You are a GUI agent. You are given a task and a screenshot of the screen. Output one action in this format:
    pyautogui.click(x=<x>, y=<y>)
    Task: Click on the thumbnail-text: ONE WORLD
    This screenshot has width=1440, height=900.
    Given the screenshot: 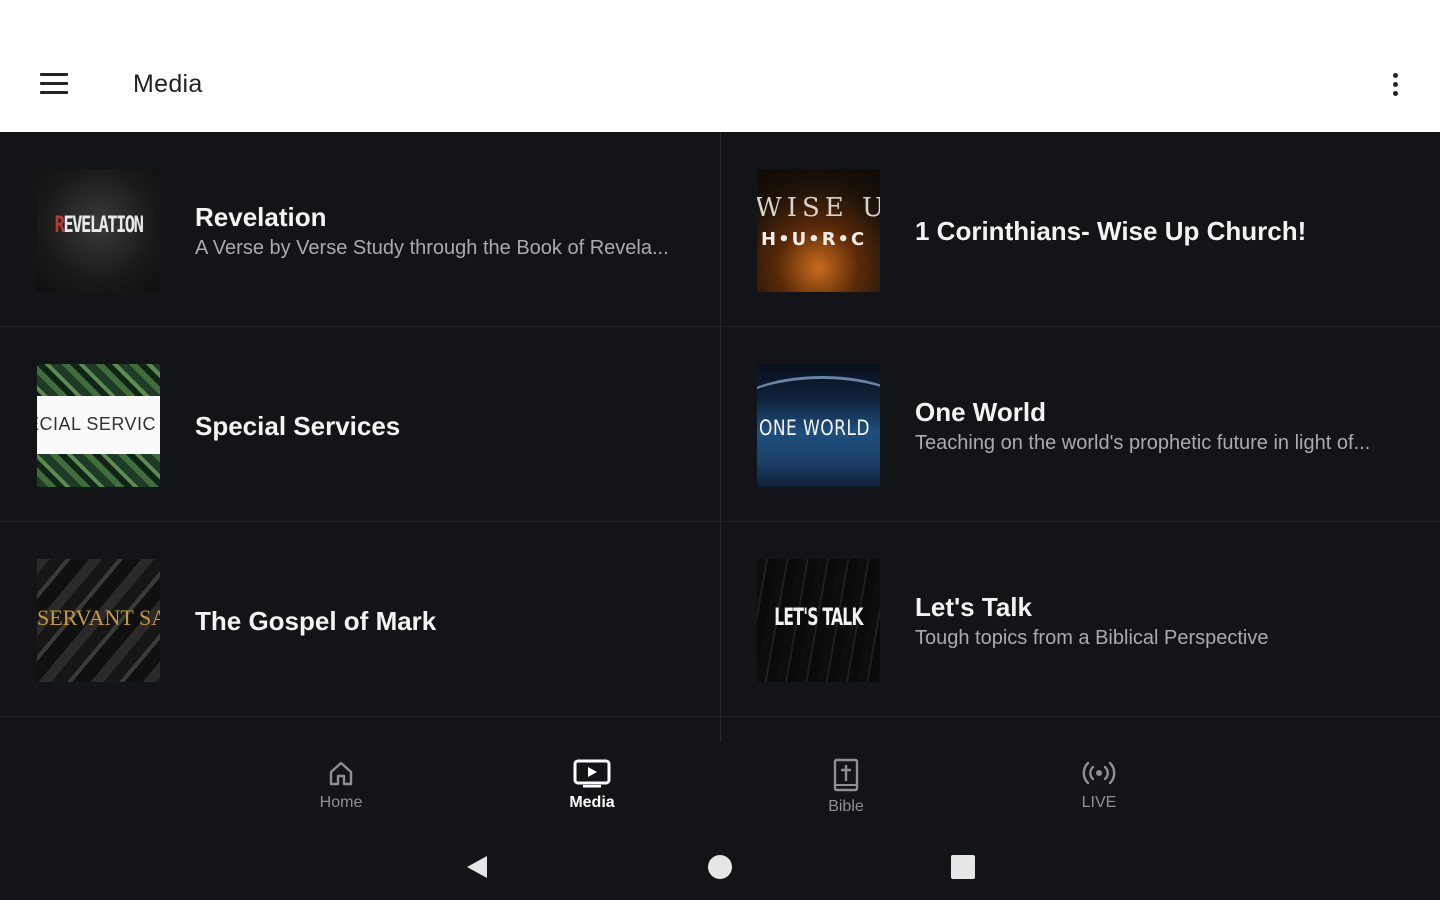 What is the action you would take?
    pyautogui.click(x=814, y=428)
    